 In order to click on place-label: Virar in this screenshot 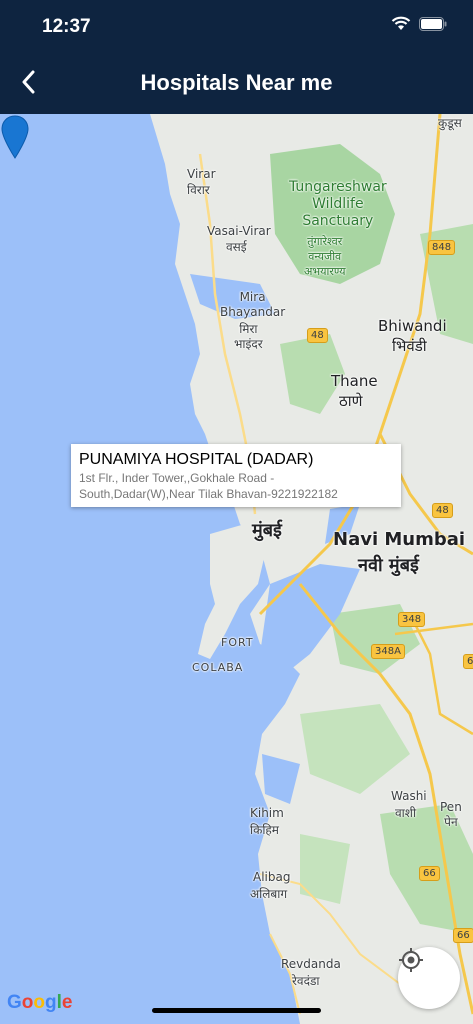, I will do `click(201, 174)`.